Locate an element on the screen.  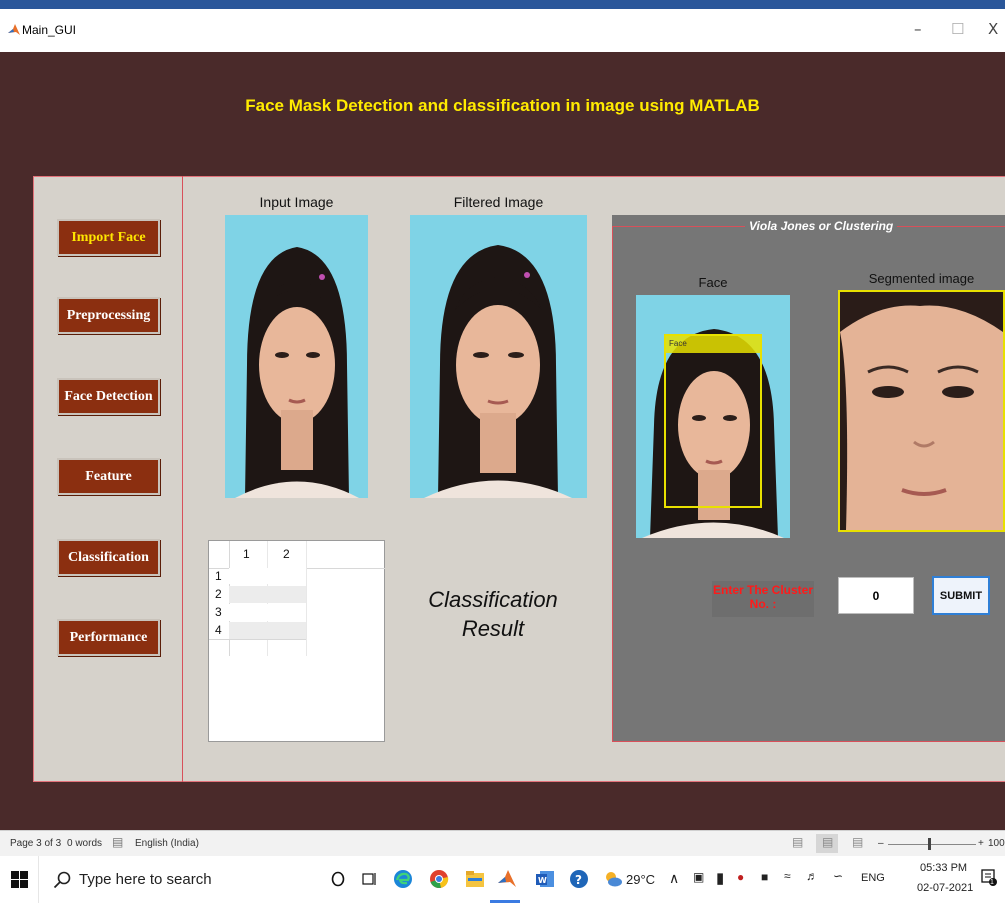
window-title: Main_GUI is located at coordinates (49, 30).